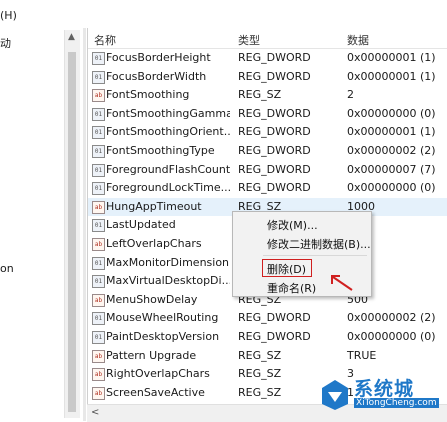  What do you see at coordinates (163, 336) in the screenshot?
I see `row-name: PaintDesktopVersion` at bounding box center [163, 336].